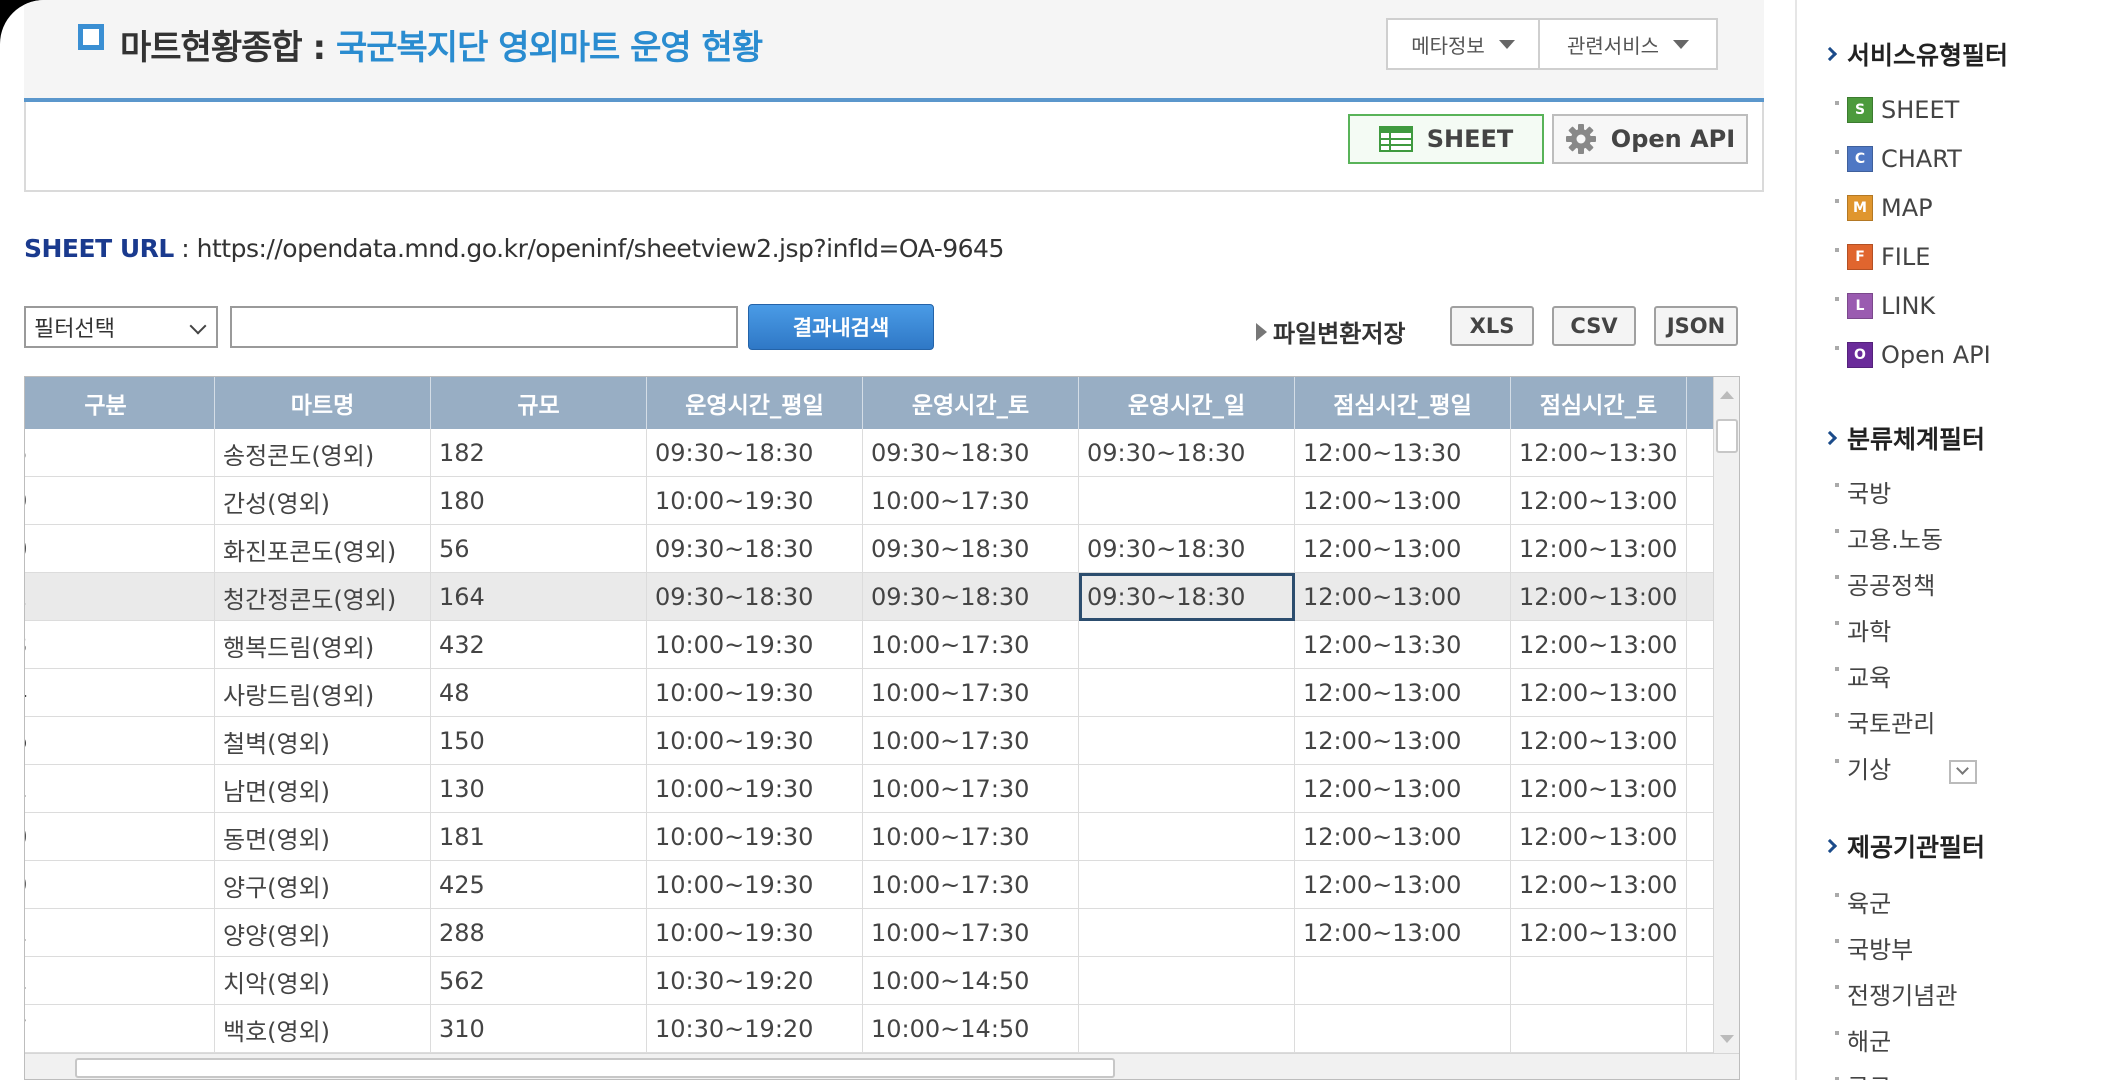 The image size is (2117, 1080). Describe the element at coordinates (323, 403) in the screenshot. I see `column-header: 마트명` at that location.